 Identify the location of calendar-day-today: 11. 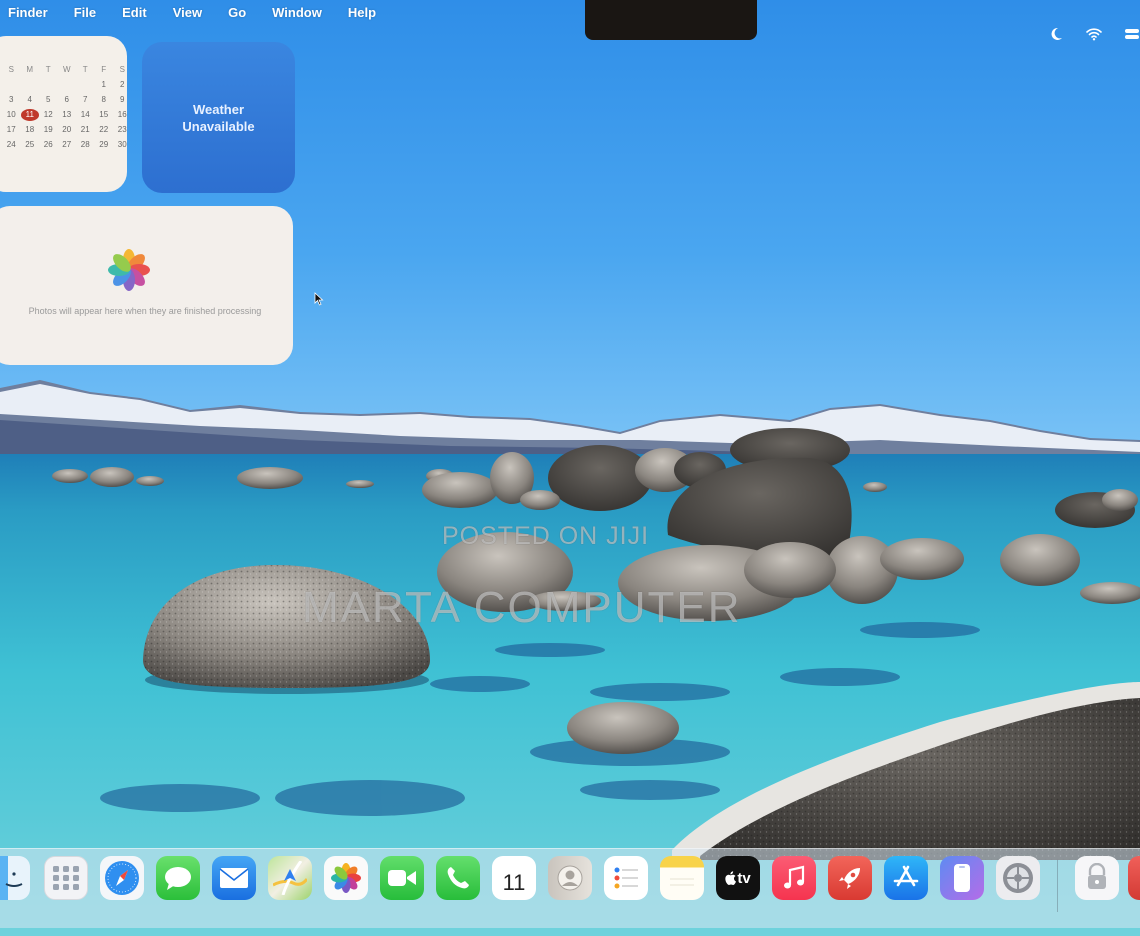
(29, 115).